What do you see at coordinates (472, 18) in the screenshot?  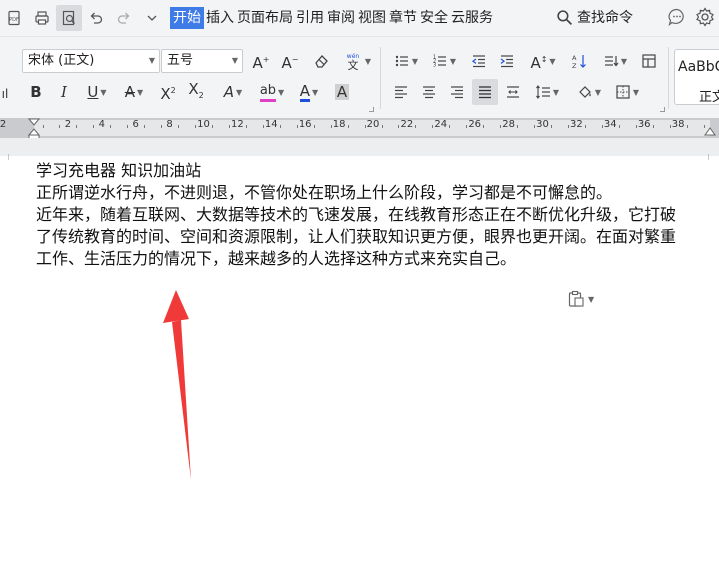 I see `tab-cloud-service: 云服务` at bounding box center [472, 18].